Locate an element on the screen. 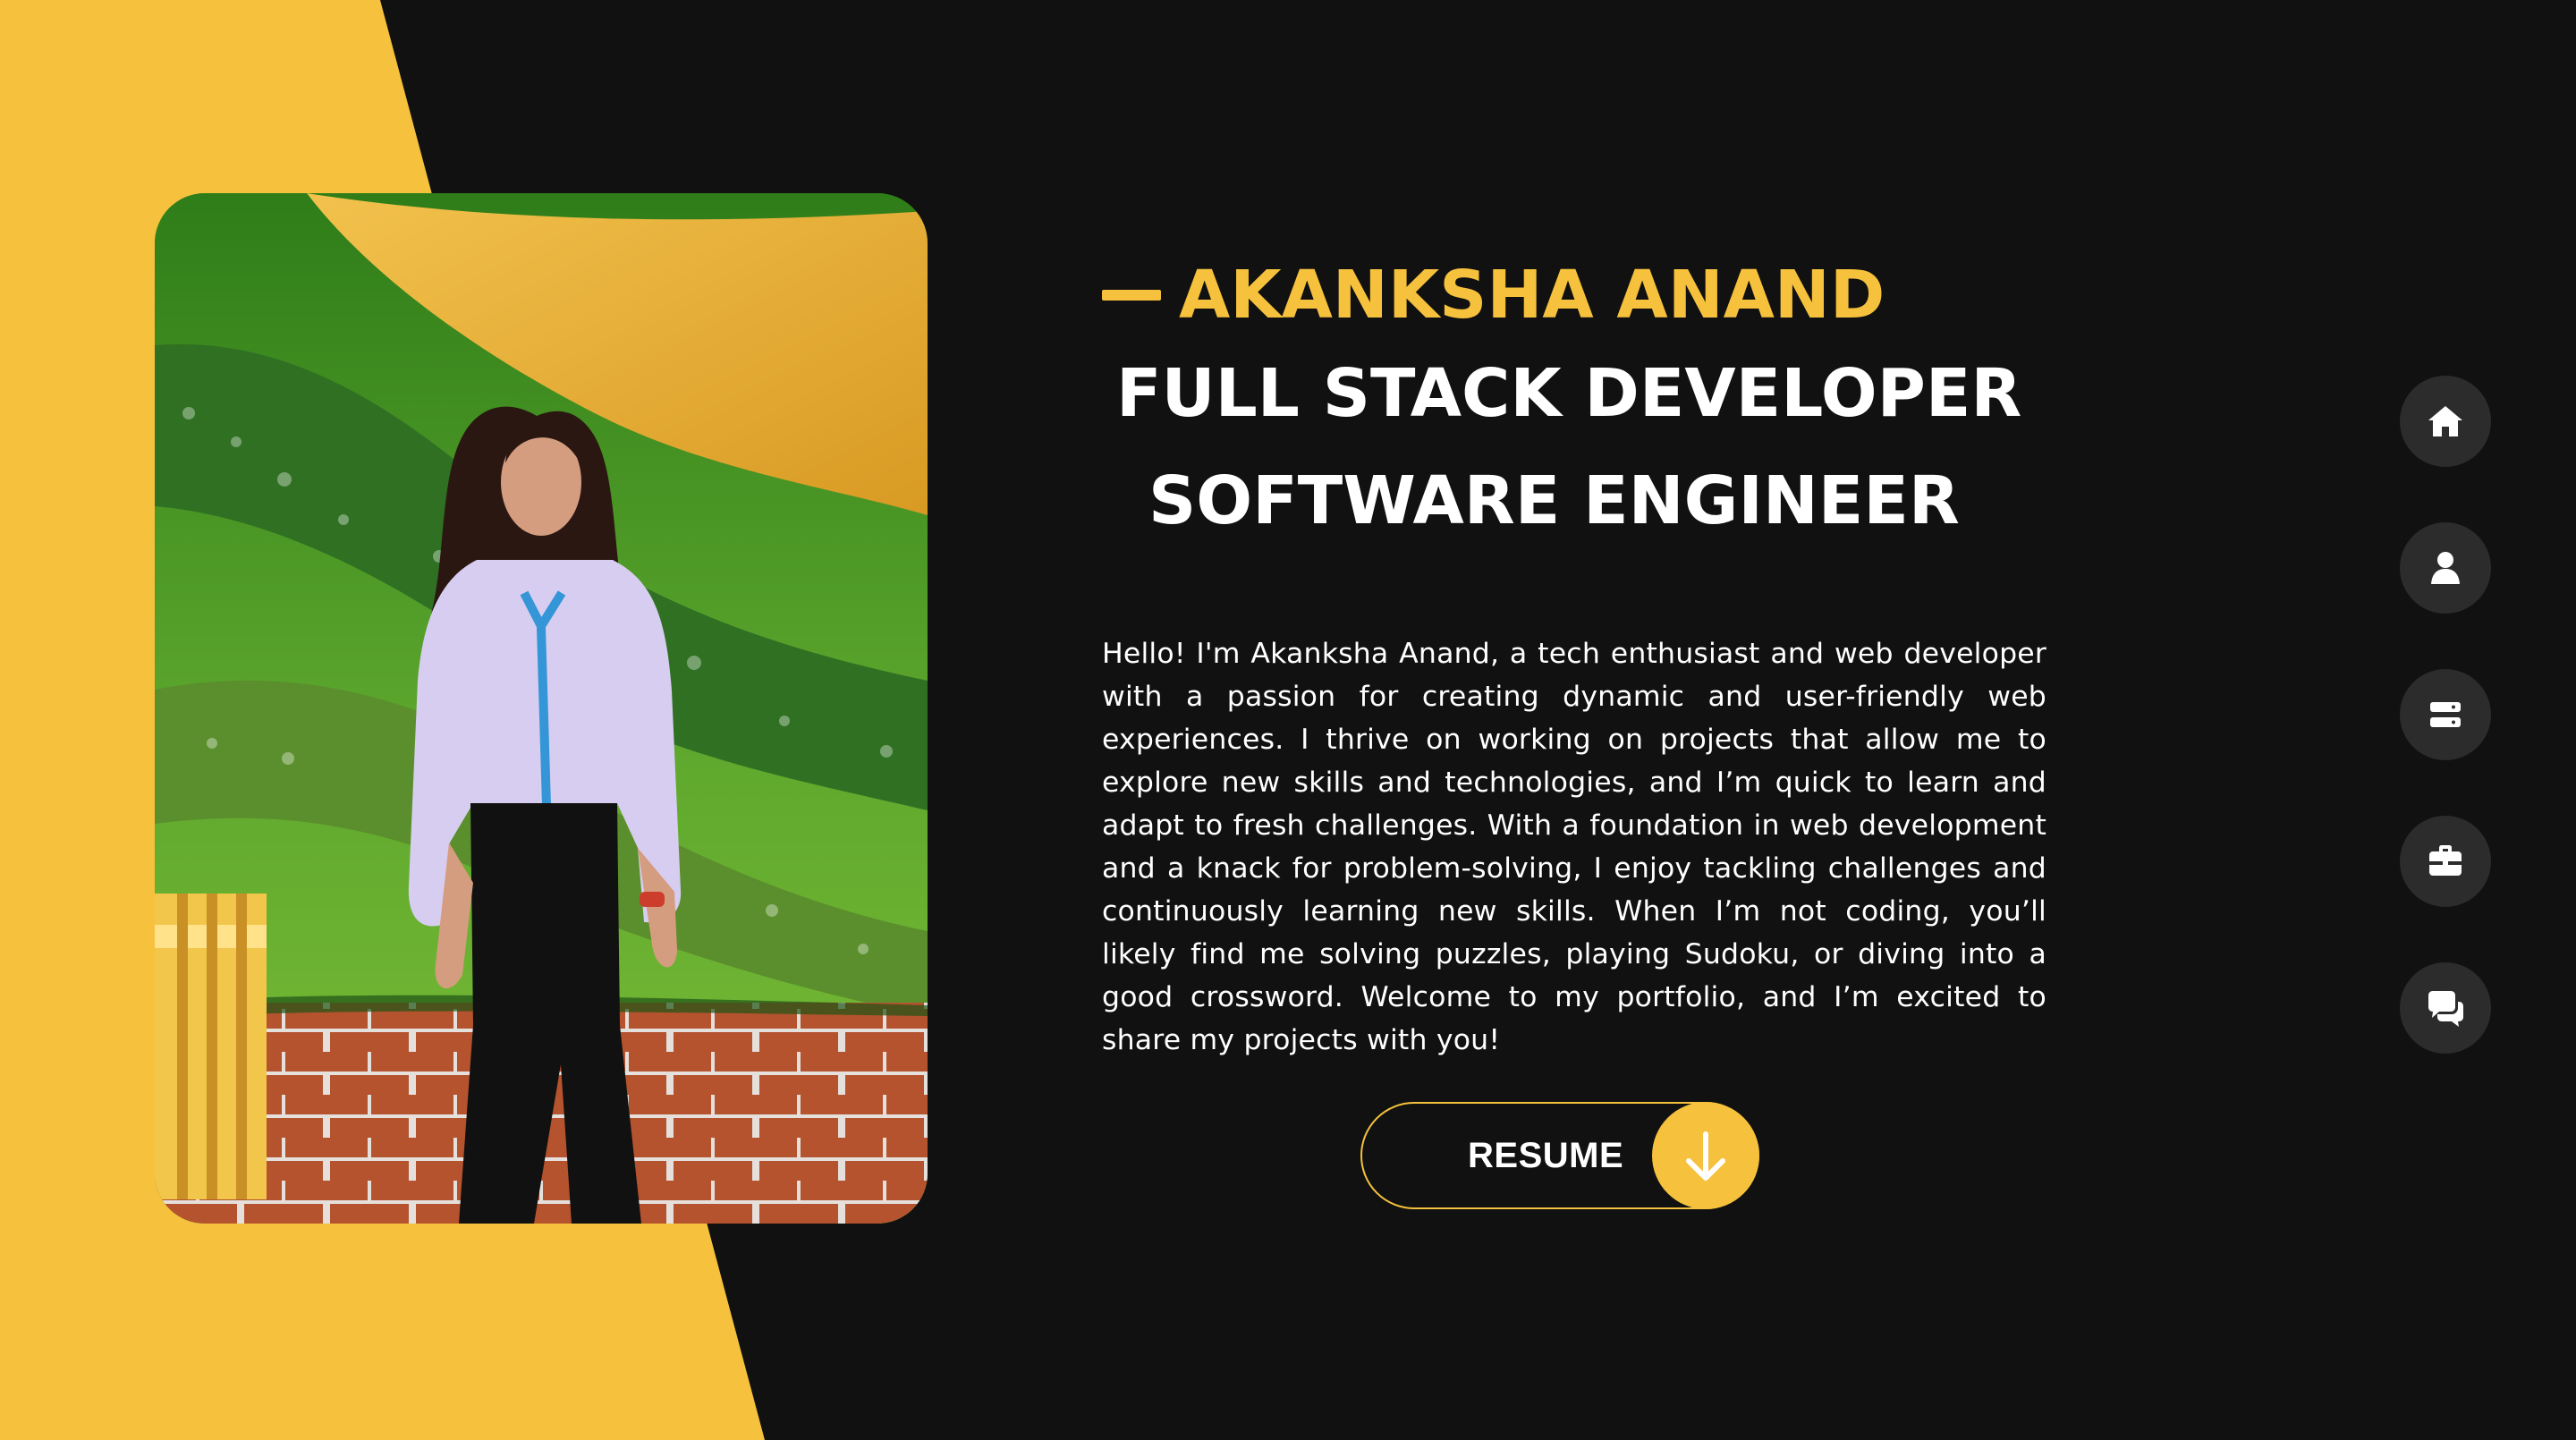 This screenshot has height=1440, width=2576. nav-portfolio-button is located at coordinates (2445, 861).